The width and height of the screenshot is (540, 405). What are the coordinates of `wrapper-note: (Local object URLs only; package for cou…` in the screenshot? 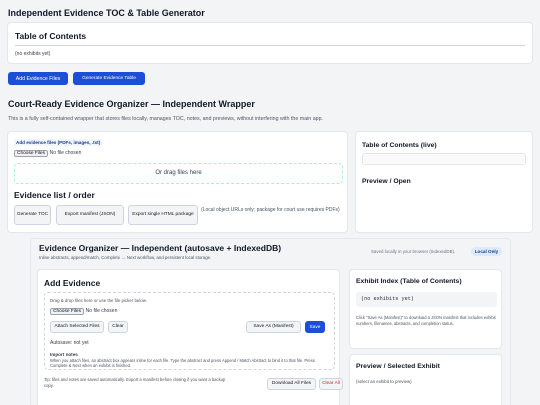 It's located at (270, 210).